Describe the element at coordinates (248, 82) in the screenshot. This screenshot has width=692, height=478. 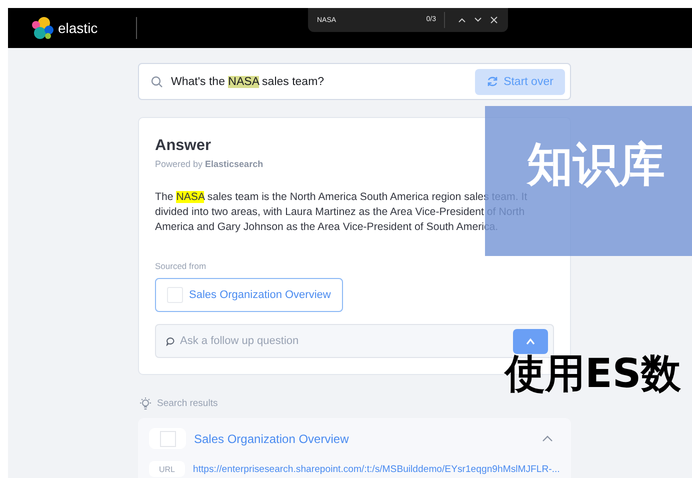
I see `search-query: What's the NASA sales team?` at that location.